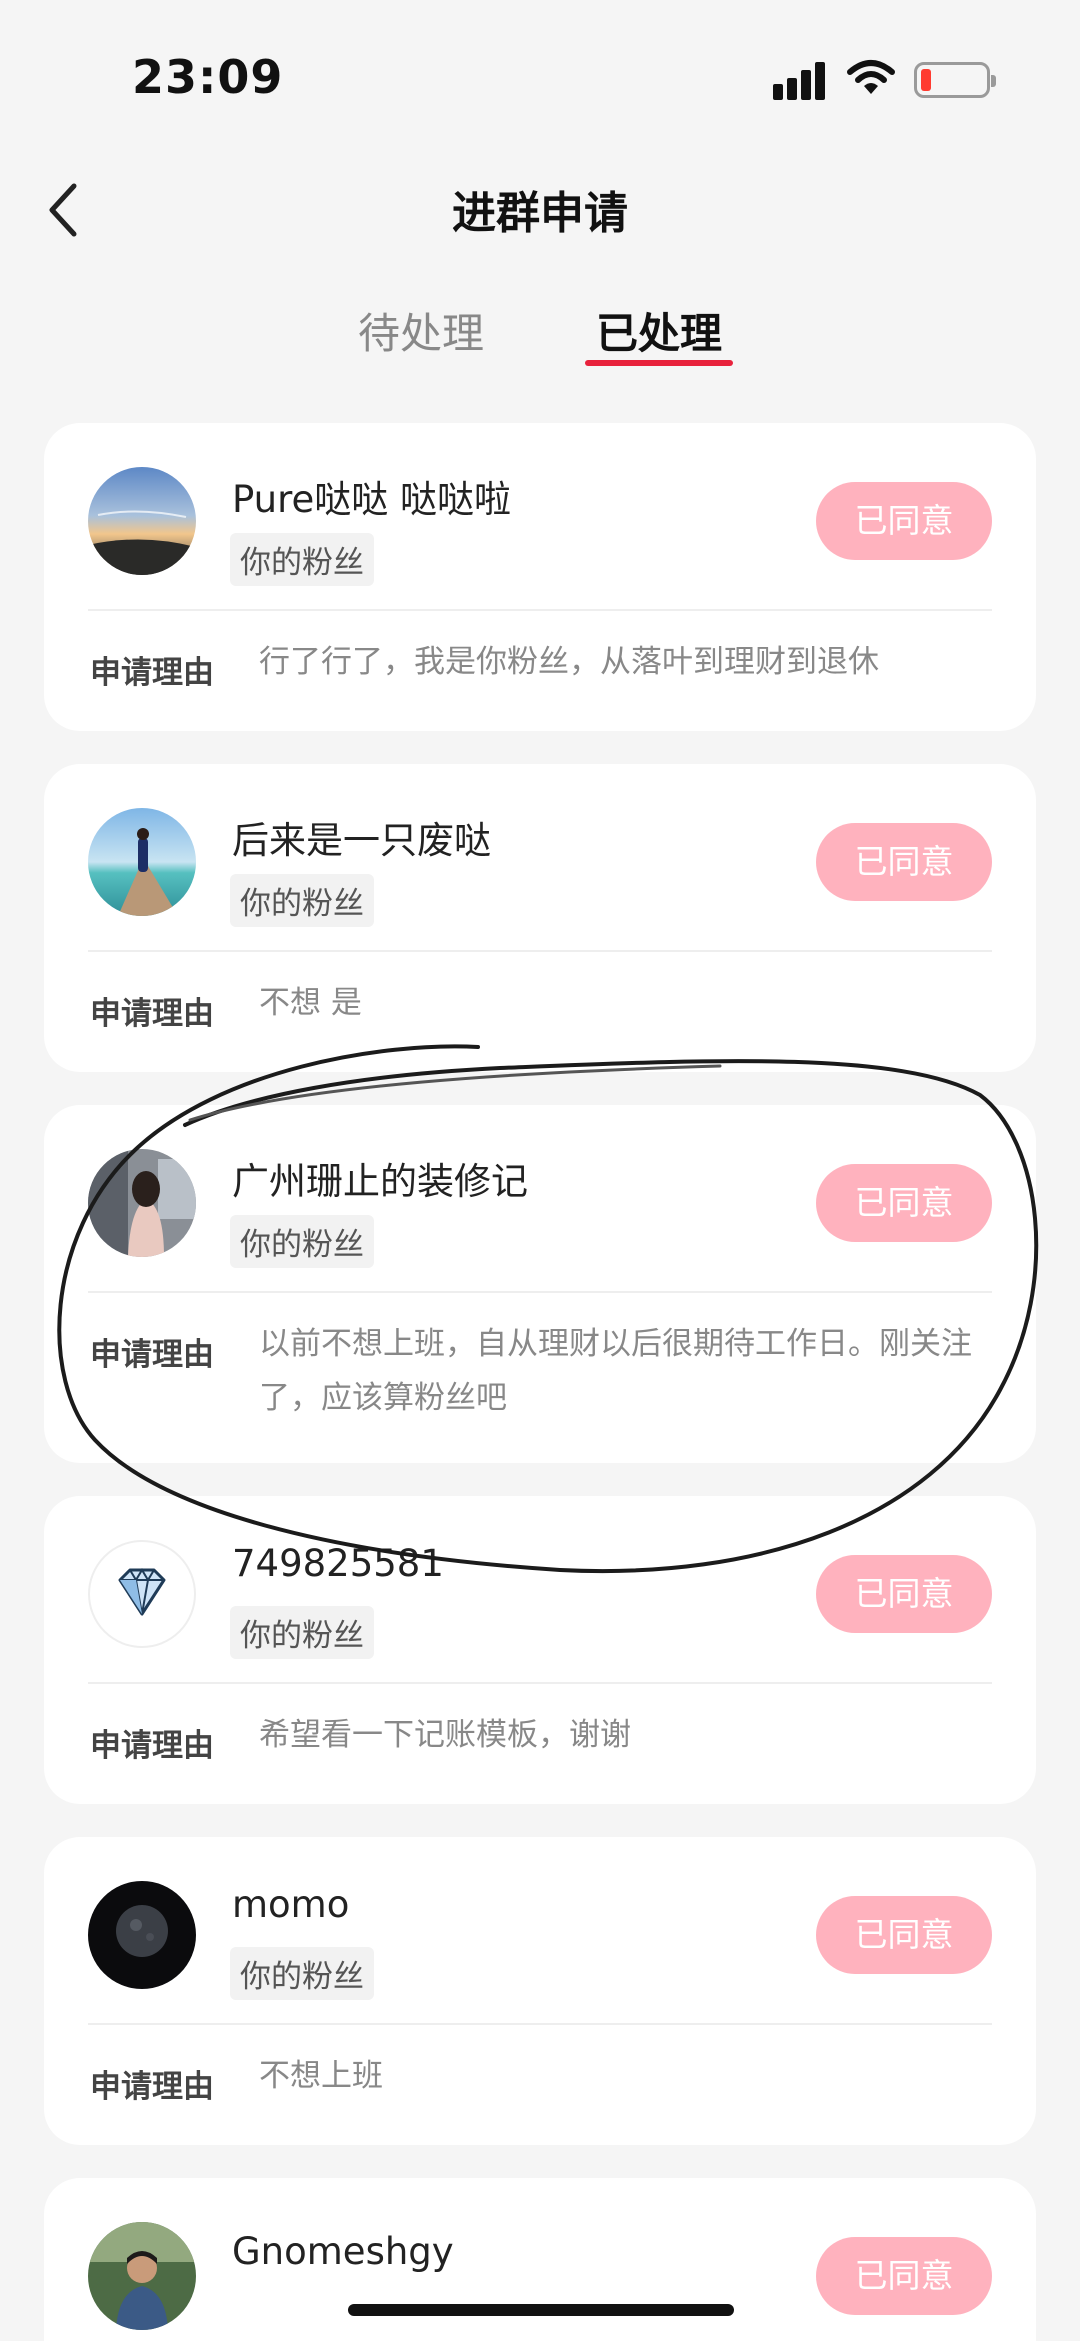 The image size is (1080, 2341). I want to click on moon-photo, so click(142, 1935).